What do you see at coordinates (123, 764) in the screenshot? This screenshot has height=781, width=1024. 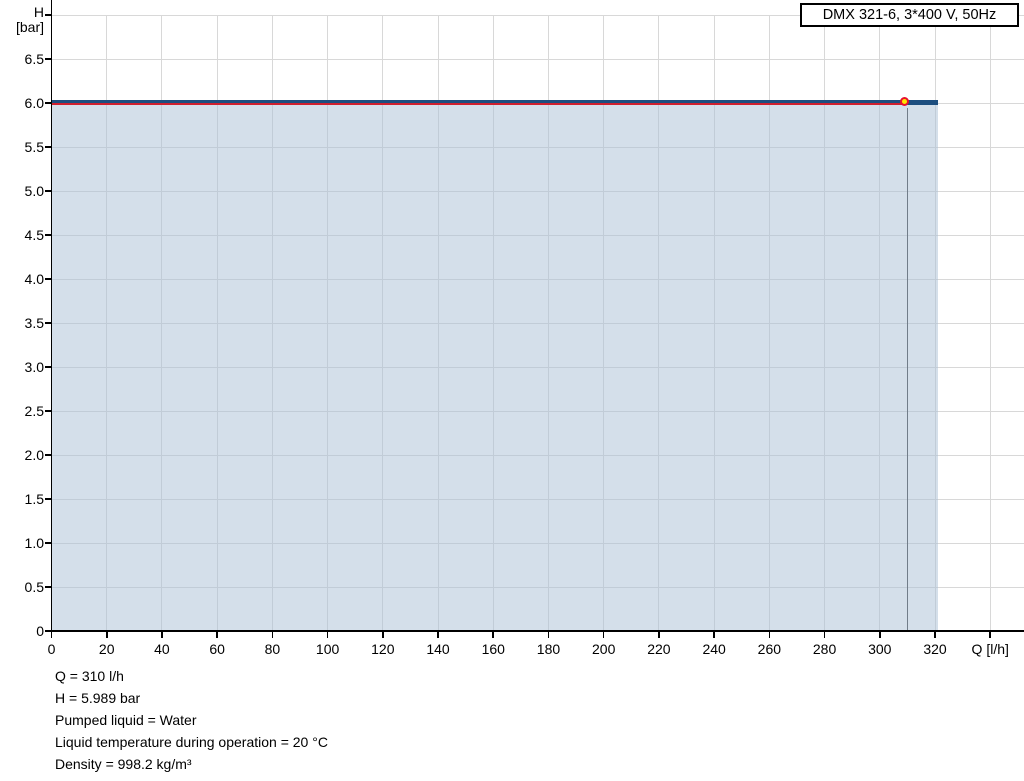 I see `info-density: Density = 998.2 kg/m³` at bounding box center [123, 764].